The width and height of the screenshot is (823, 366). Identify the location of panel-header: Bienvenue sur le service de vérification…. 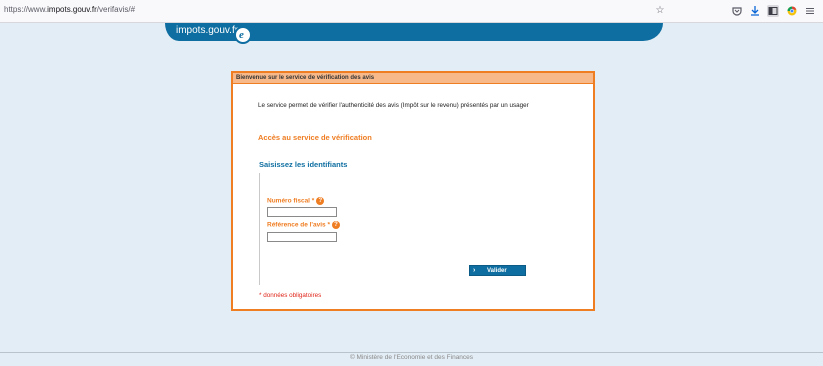
(413, 78).